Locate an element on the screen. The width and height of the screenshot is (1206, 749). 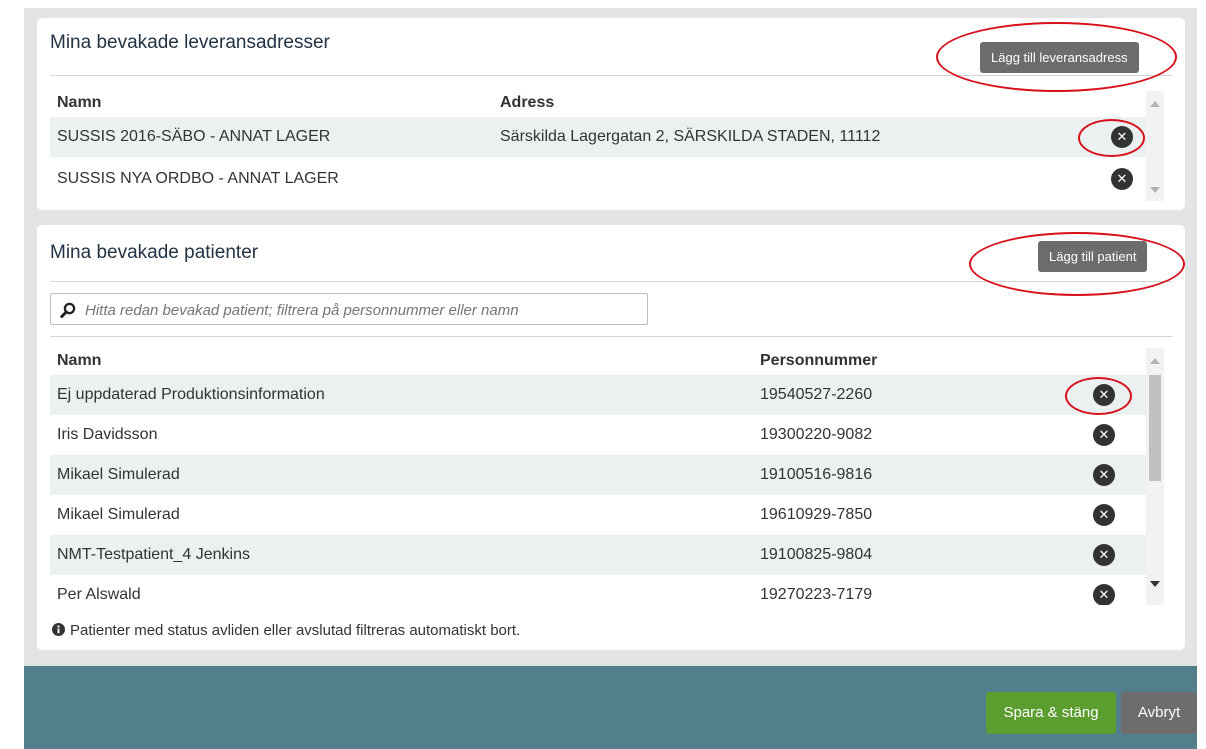
patient-search-field is located at coordinates (349, 309).